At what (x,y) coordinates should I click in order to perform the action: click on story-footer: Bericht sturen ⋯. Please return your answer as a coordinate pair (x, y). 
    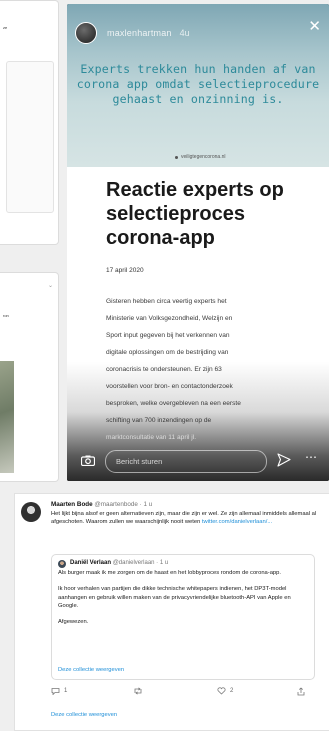
    Looking at the image, I should click on (198, 463).